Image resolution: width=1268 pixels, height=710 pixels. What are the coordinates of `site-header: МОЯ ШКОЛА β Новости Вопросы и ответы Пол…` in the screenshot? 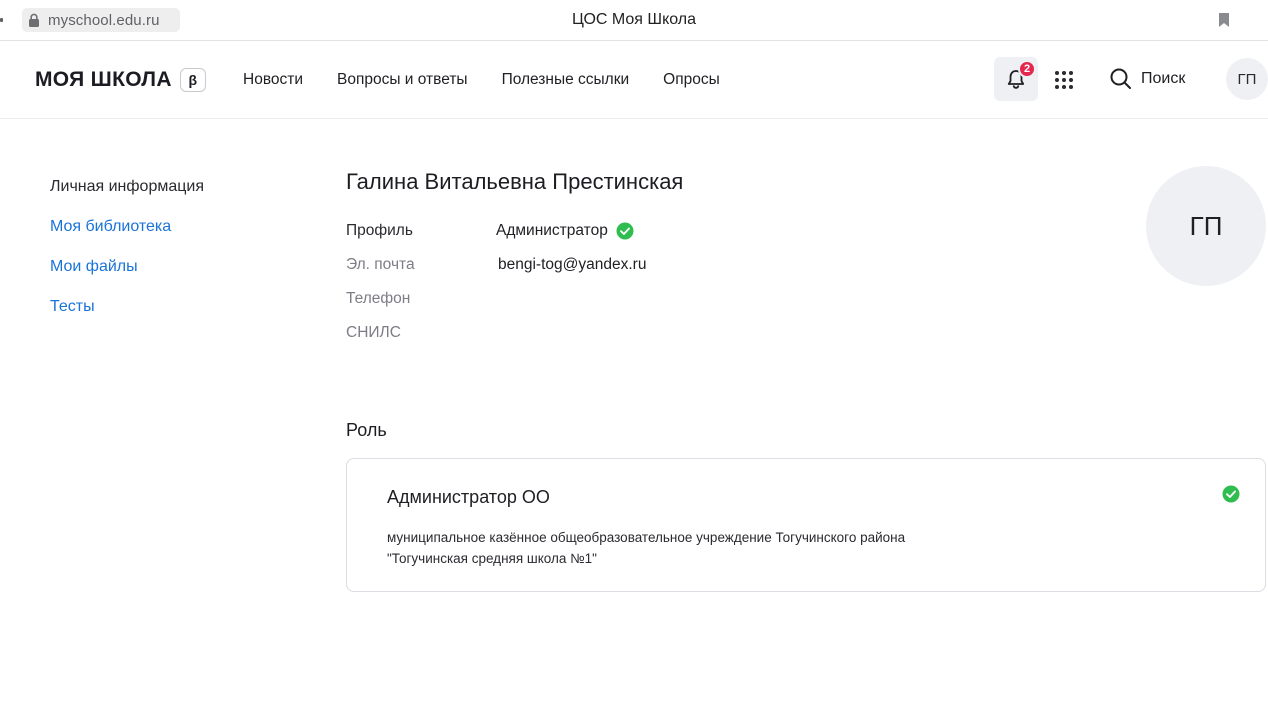 It's located at (634, 80).